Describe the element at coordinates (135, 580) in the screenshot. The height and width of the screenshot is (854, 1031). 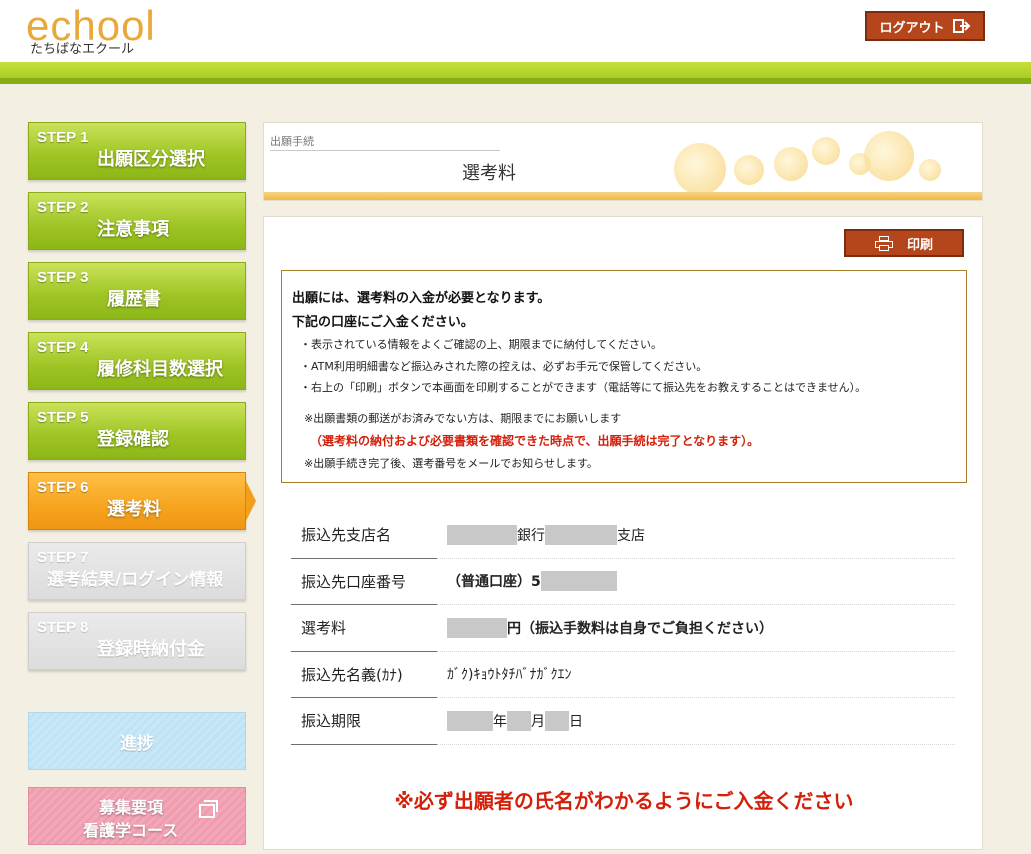
I see `step-label: 選考結果/ログイン情報` at that location.